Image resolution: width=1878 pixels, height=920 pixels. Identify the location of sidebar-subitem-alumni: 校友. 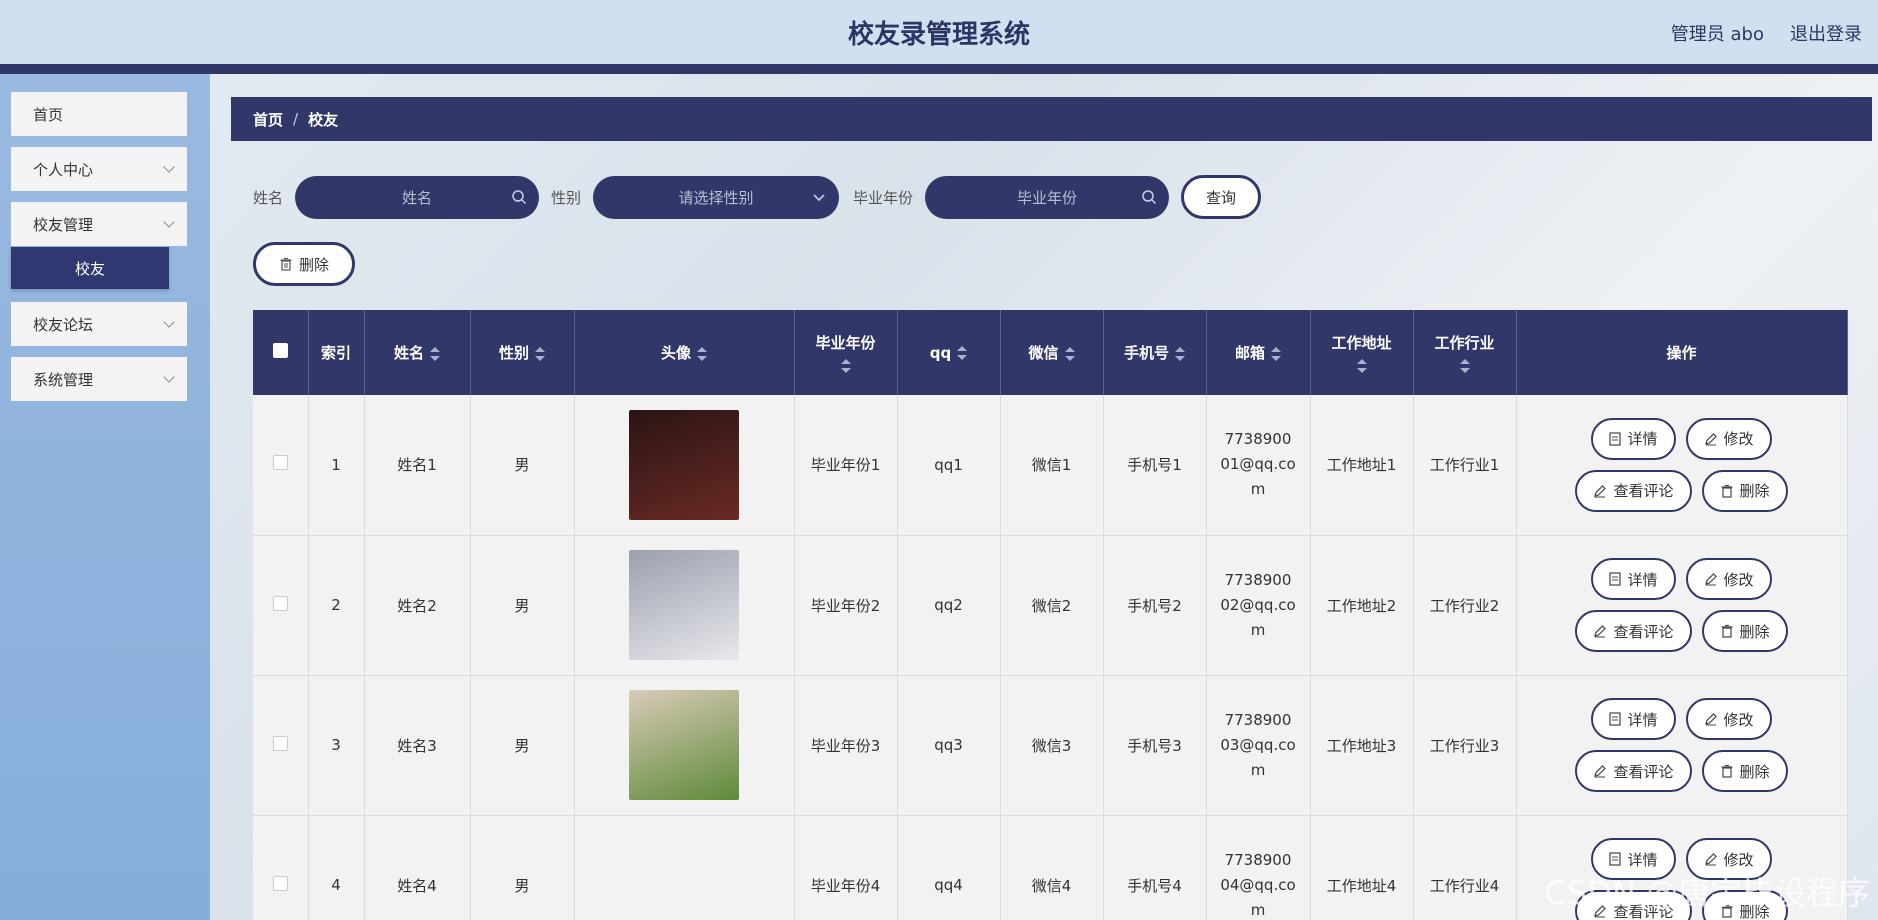
(90, 268).